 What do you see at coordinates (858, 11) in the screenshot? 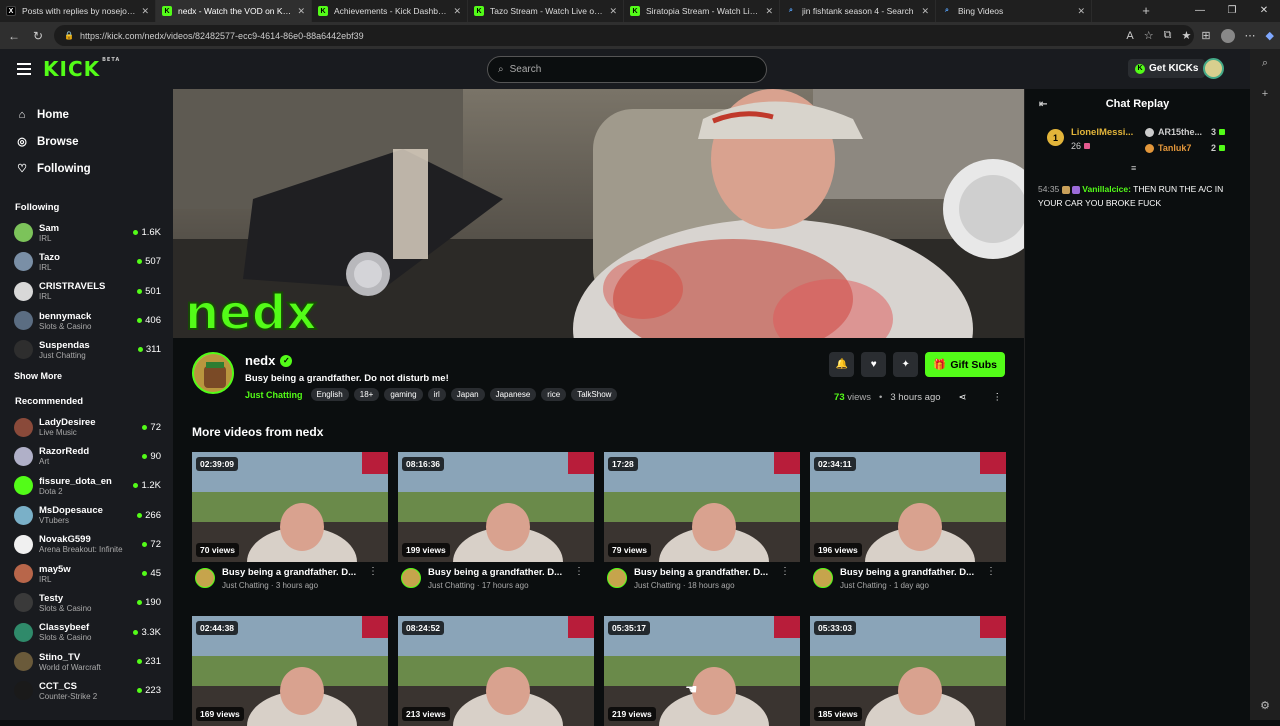
I see `browser-tab: ⌕ jin fishtank season 4 - Search ✕` at bounding box center [858, 11].